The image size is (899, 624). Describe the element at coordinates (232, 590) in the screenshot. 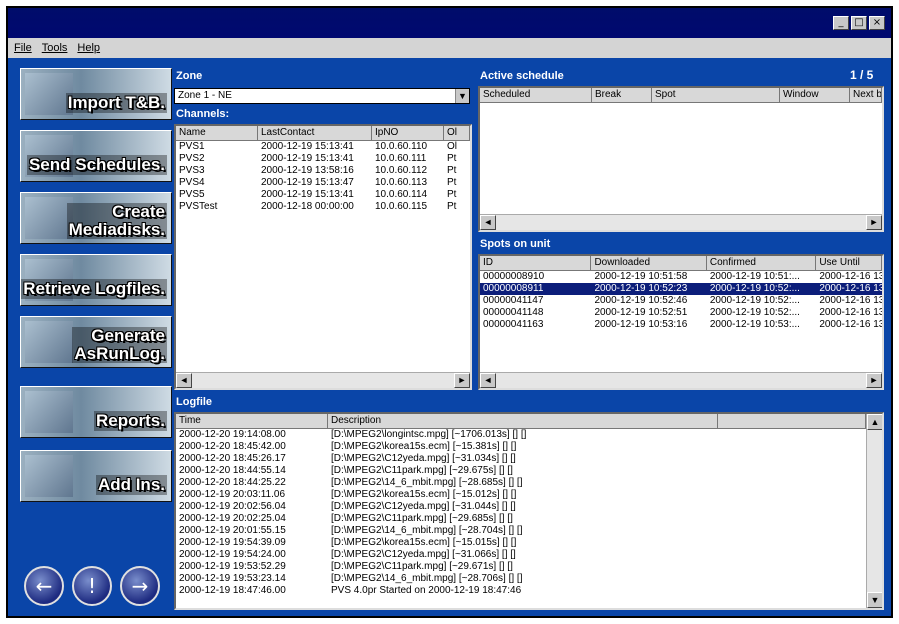

I see `log-time: 2000-12-19 18:47:46.00` at that location.